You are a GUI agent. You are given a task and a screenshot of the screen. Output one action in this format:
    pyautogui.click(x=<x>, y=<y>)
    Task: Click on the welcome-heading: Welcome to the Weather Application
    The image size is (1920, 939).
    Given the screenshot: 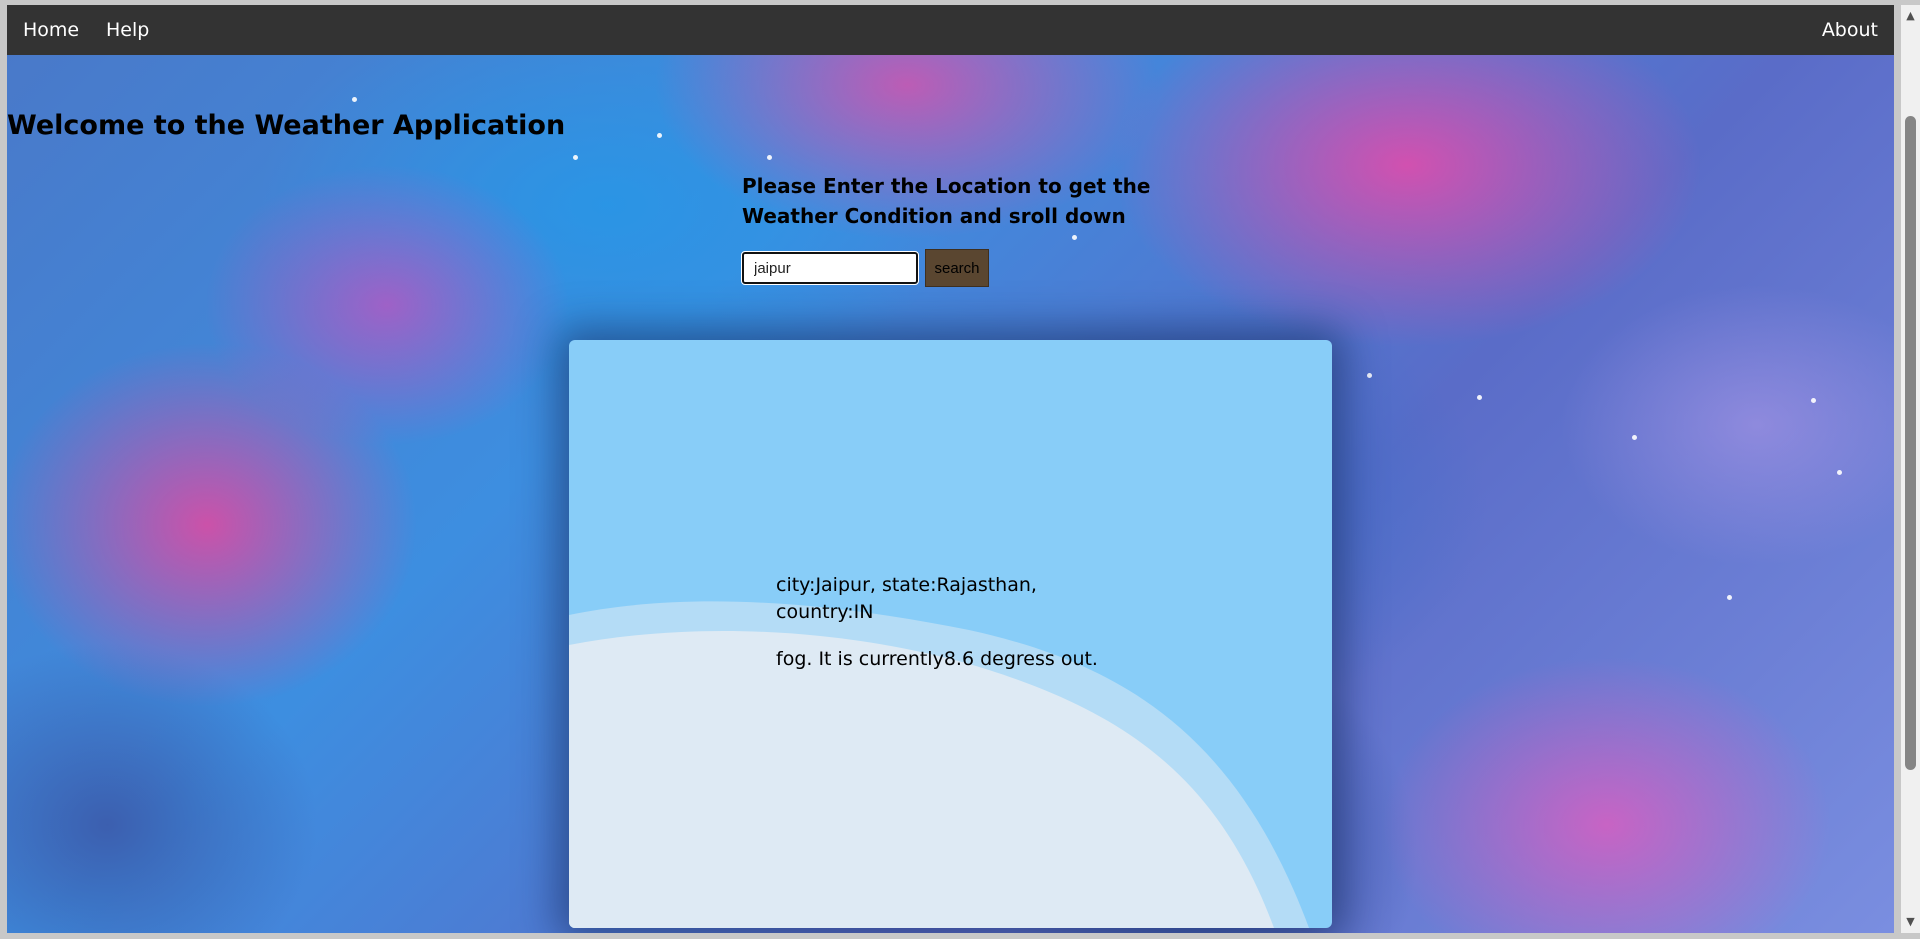 What is the action you would take?
    pyautogui.click(x=286, y=125)
    